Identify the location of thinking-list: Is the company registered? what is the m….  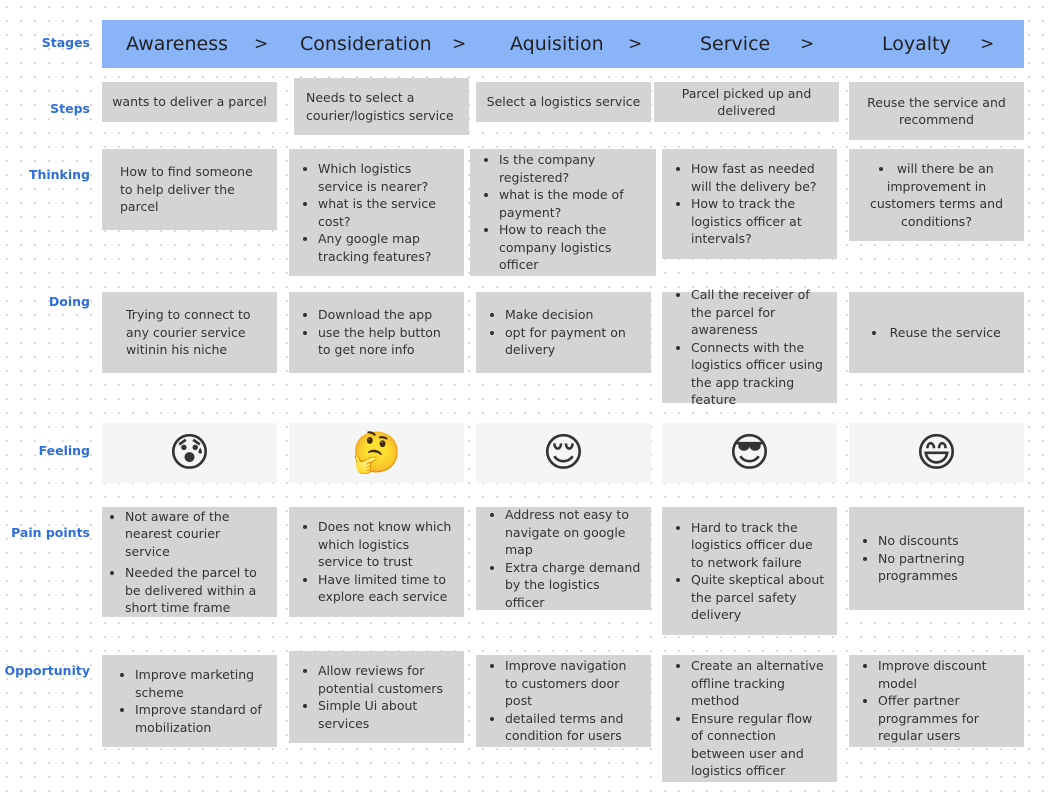
(564, 212).